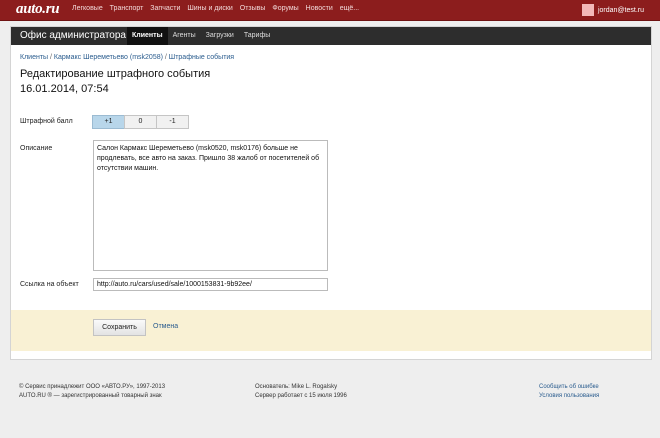 Image resolution: width=660 pixels, height=438 pixels. Describe the element at coordinates (87, 8) in the screenshot. I see `nav-link-cars: Легковые` at that location.